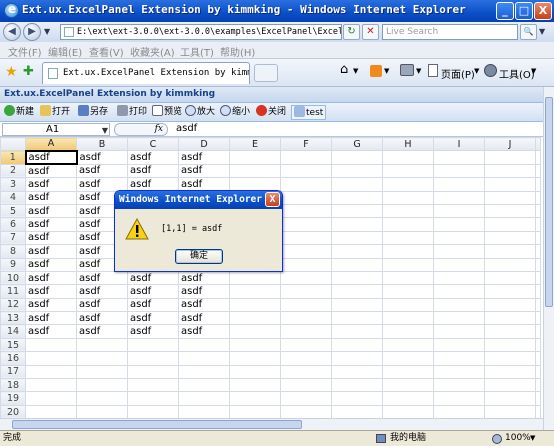 The height and width of the screenshot is (446, 554). What do you see at coordinates (153, 411) in the screenshot?
I see `cell-c20` at bounding box center [153, 411].